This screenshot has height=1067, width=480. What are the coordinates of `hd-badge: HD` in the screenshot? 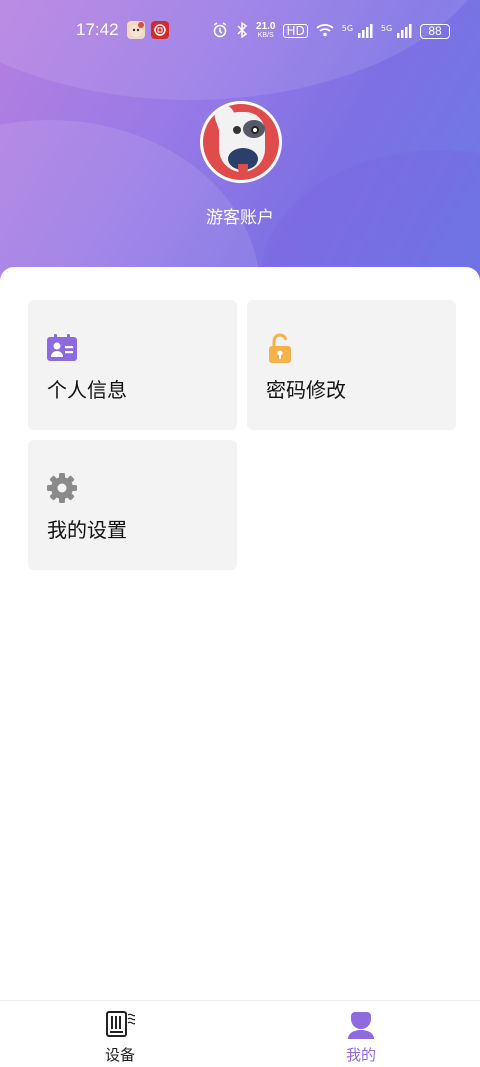 It's located at (295, 31).